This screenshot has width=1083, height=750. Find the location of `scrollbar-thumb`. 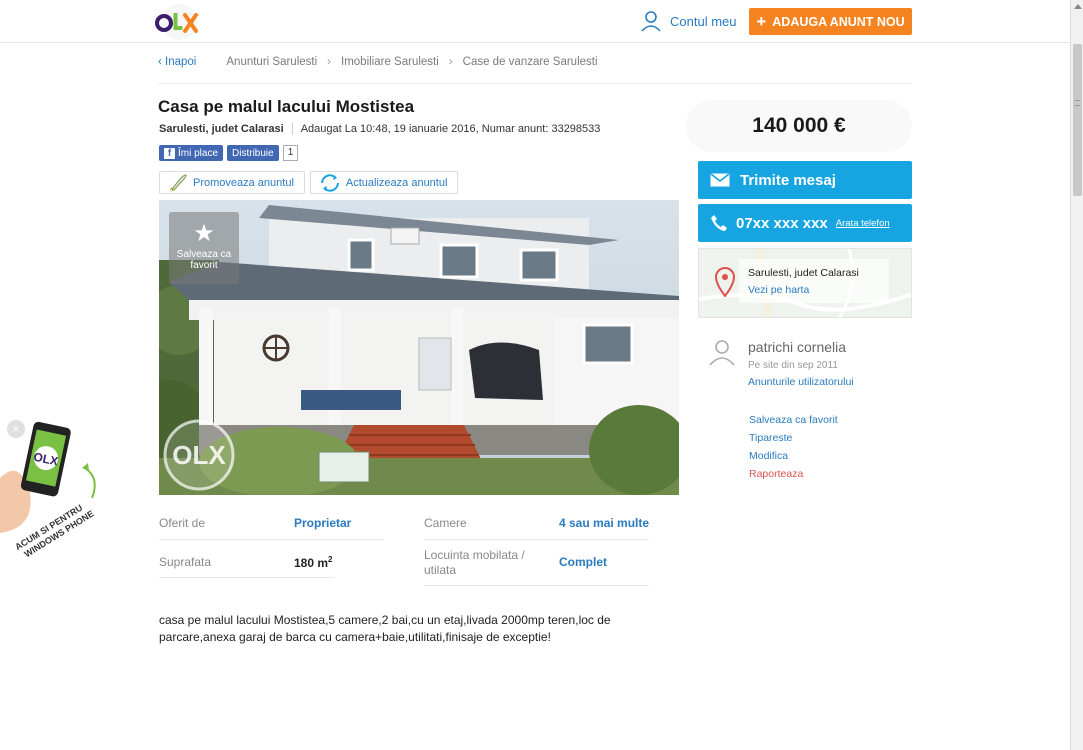

scrollbar-thumb is located at coordinates (1077, 120).